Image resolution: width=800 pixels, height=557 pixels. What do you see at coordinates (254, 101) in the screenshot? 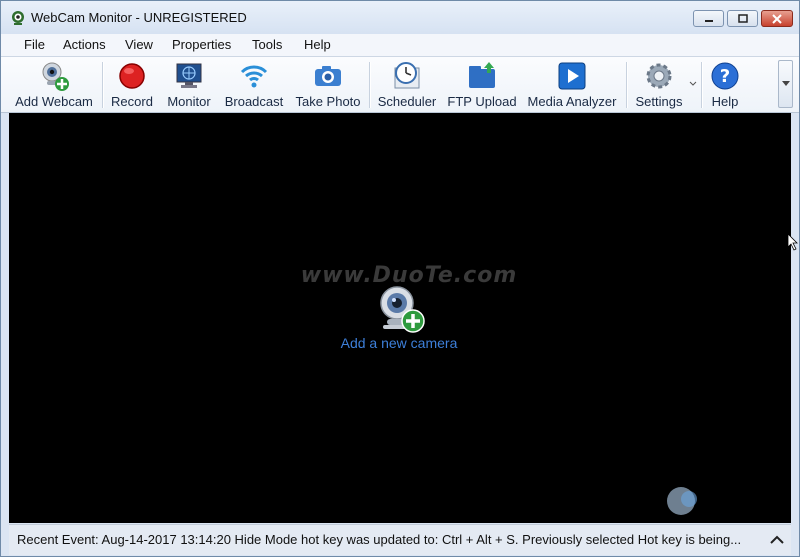
I see `broadcast-label: Broadcast` at bounding box center [254, 101].